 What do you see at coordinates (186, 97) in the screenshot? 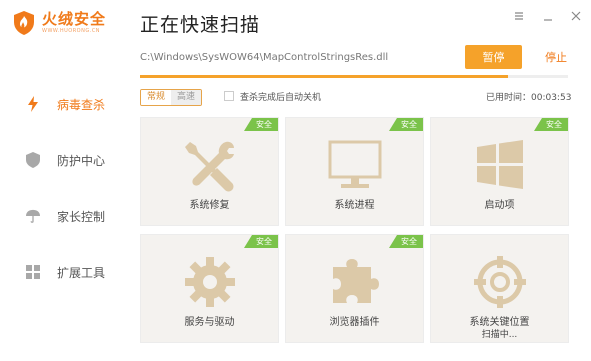
I see `mode-fast-button: 高速` at bounding box center [186, 97].